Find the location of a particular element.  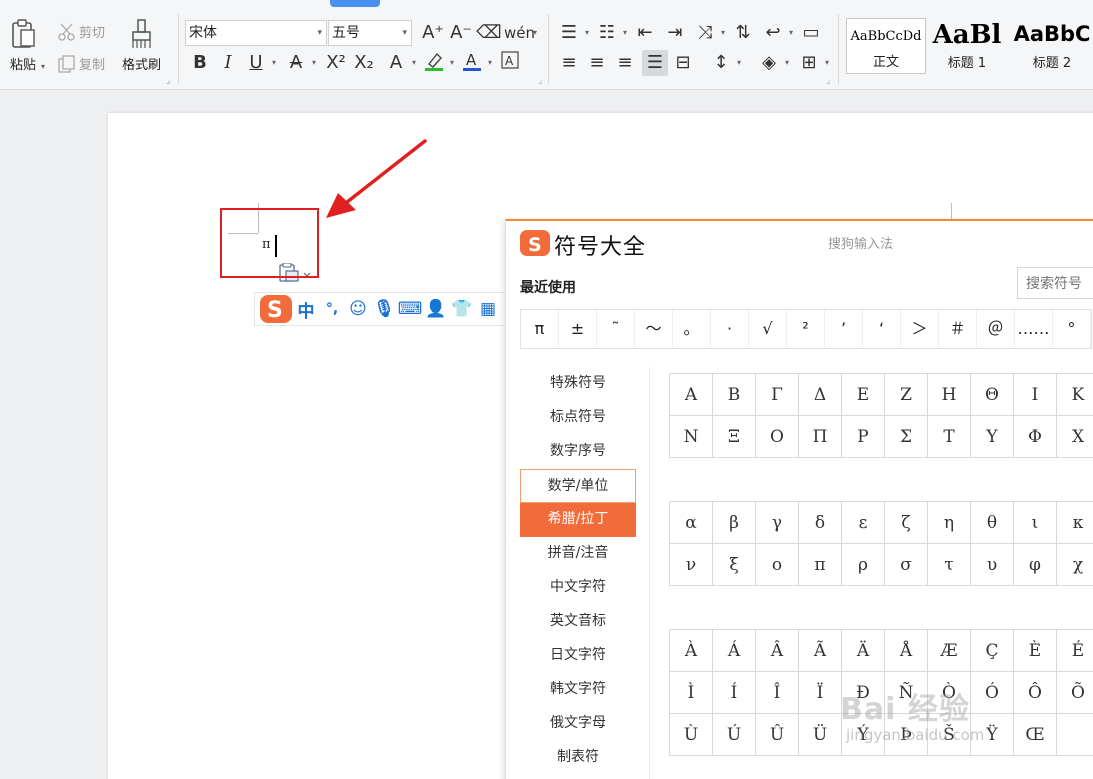

symbol-cell: ε is located at coordinates (863, 523).